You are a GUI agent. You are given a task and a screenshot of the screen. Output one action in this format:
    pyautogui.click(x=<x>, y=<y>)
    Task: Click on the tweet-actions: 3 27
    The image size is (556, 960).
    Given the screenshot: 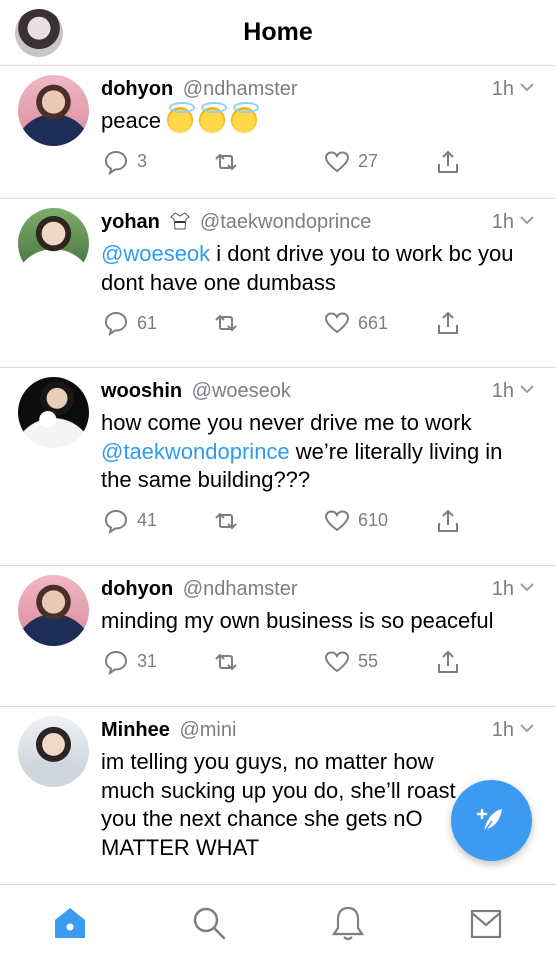 What is the action you would take?
    pyautogui.click(x=317, y=162)
    